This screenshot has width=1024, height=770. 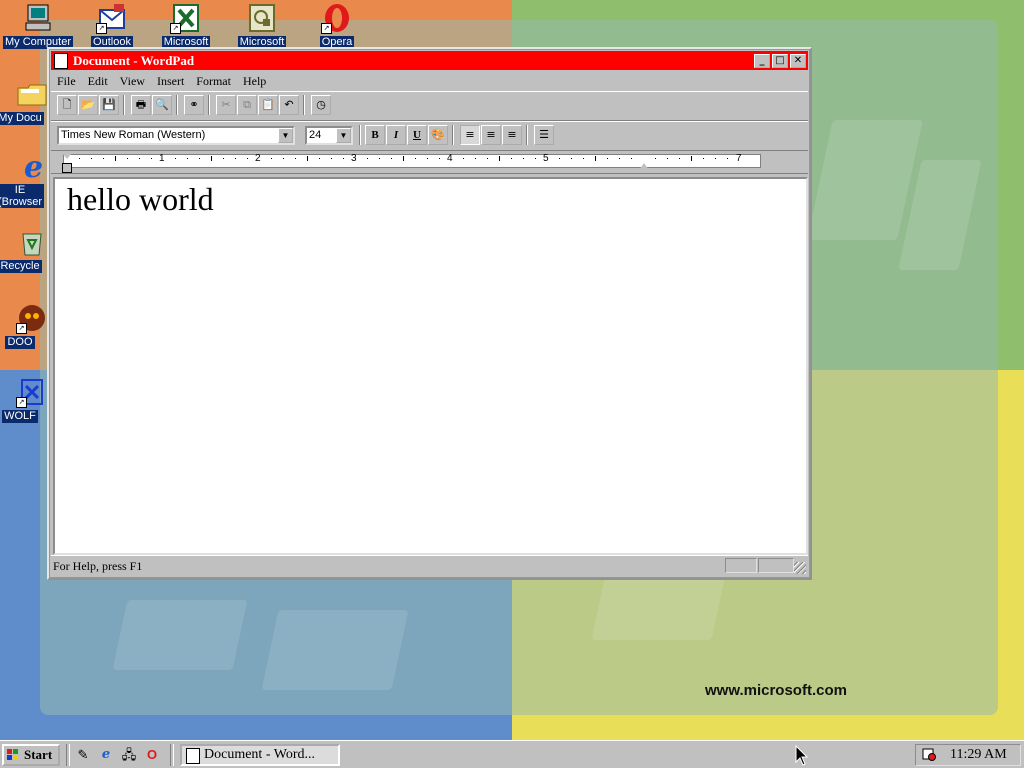 I want to click on desktop-icon-outlook: ↗ Outlook, so click(x=112, y=25).